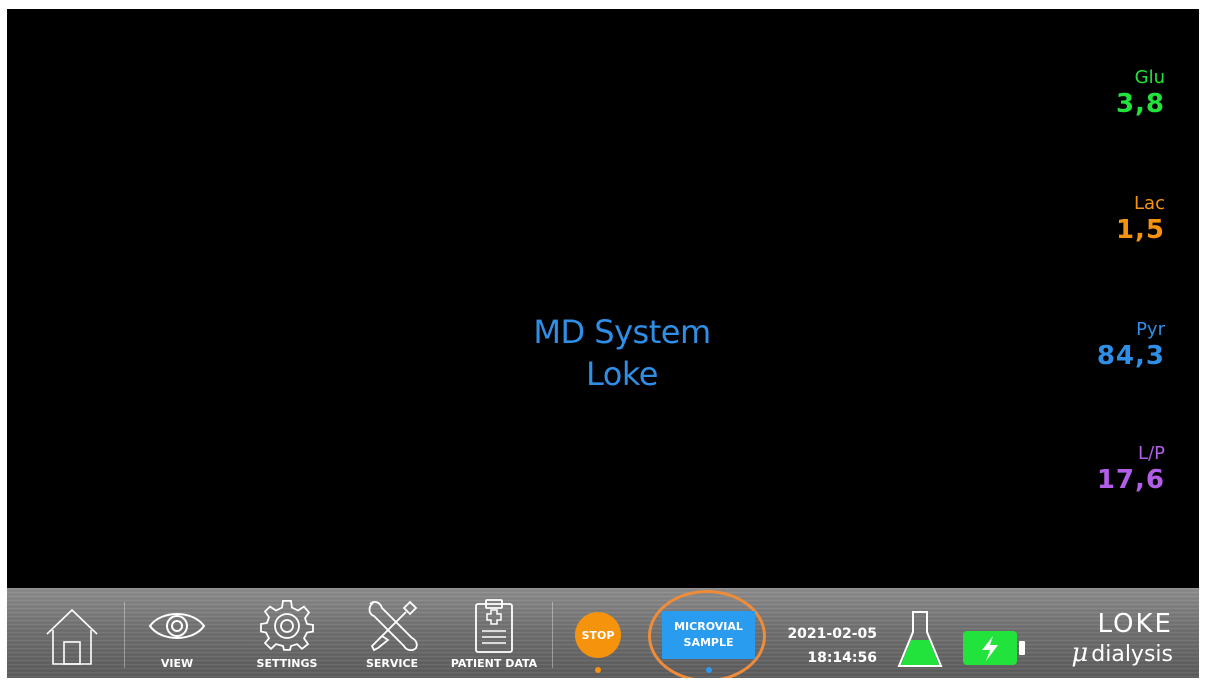 The image size is (1206, 686). What do you see at coordinates (1149, 203) in the screenshot?
I see `readout-lac-label: Lac` at bounding box center [1149, 203].